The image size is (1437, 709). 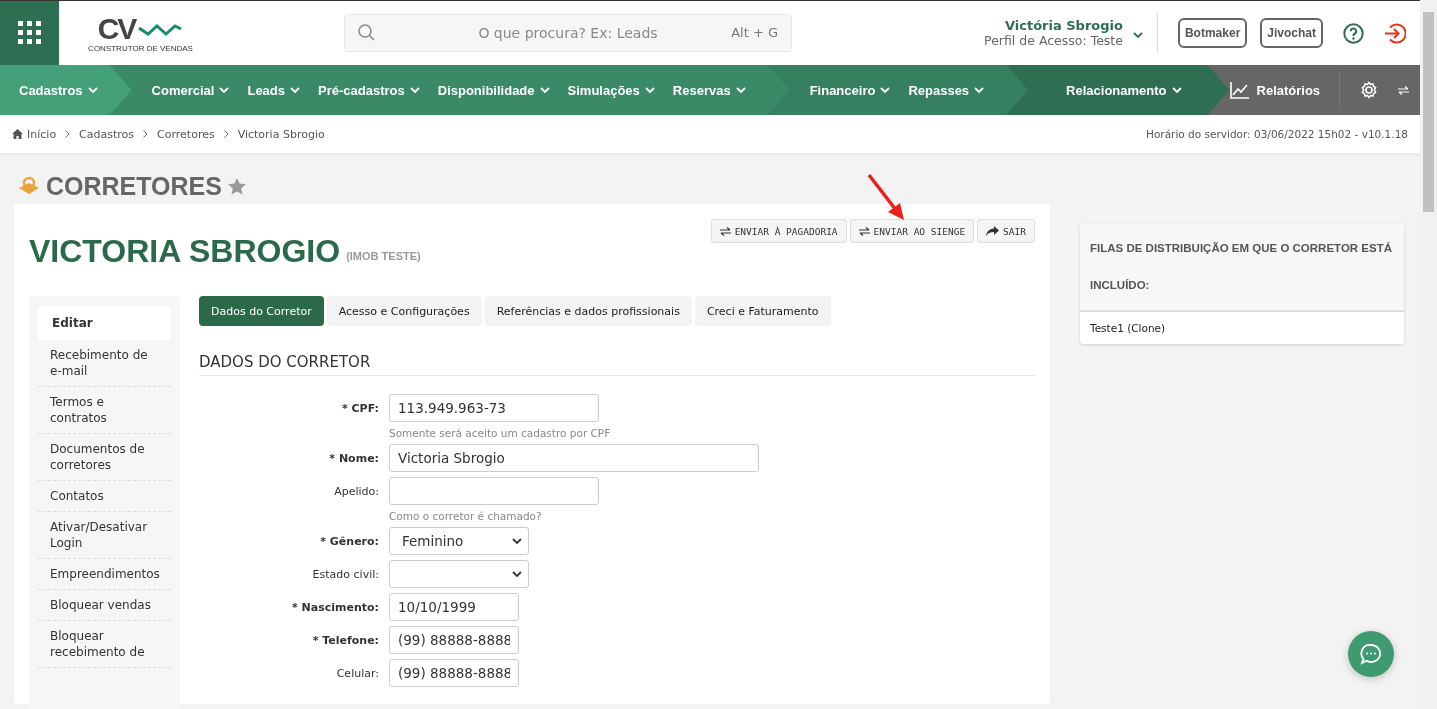 I want to click on tab: Dados do Corretor, so click(x=261, y=311).